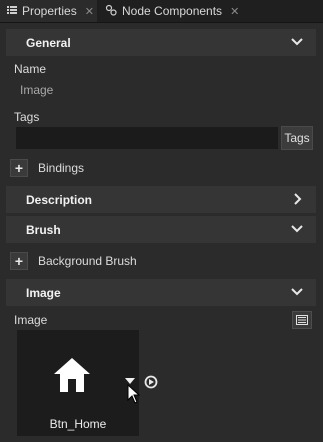  Describe the element at coordinates (78, 424) in the screenshot. I see `asset-name: Btn_Home` at that location.